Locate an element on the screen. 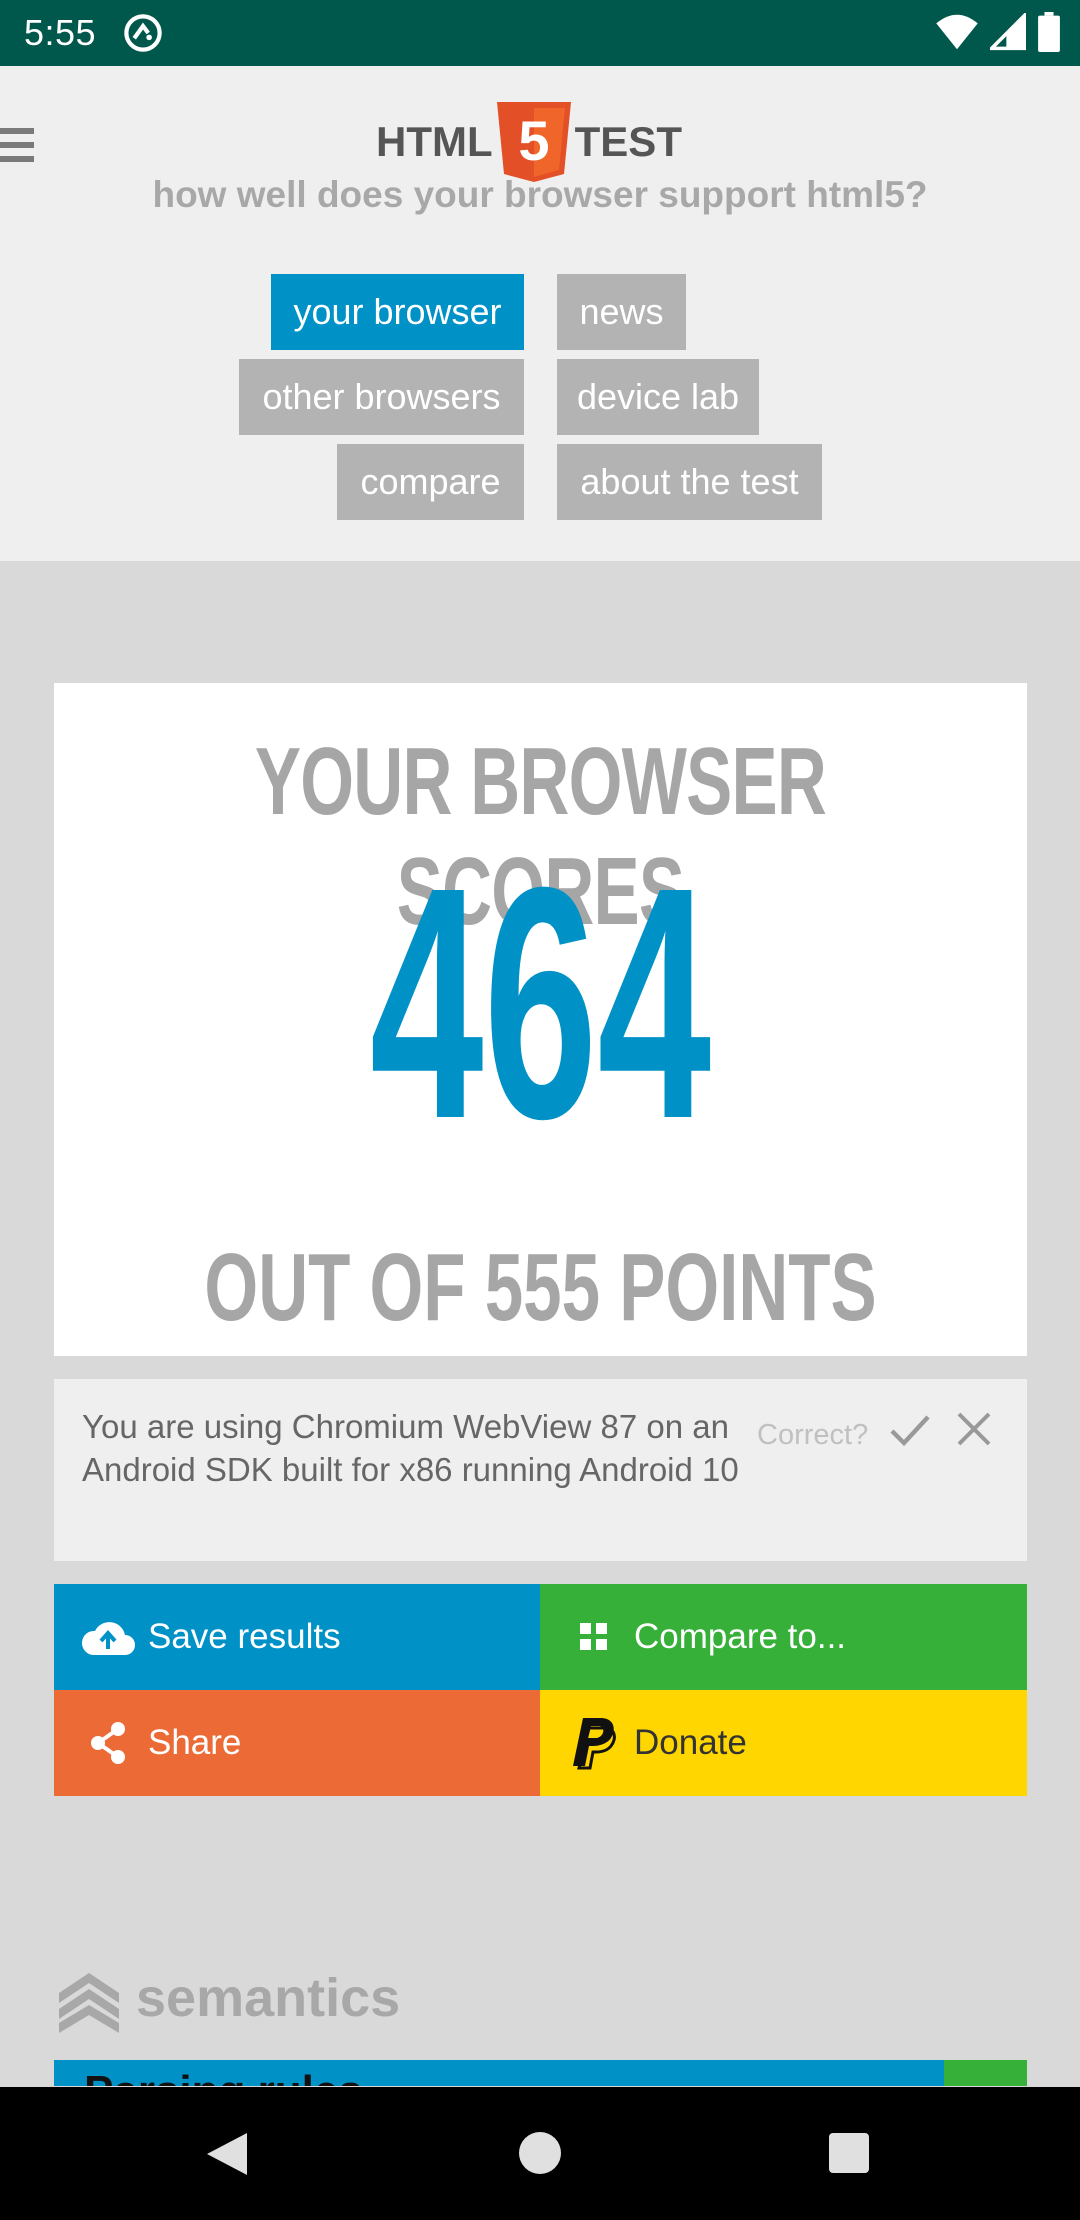 Image resolution: width=1080 pixels, height=2220 pixels. html5-shield-icon: 5 is located at coordinates (533, 142).